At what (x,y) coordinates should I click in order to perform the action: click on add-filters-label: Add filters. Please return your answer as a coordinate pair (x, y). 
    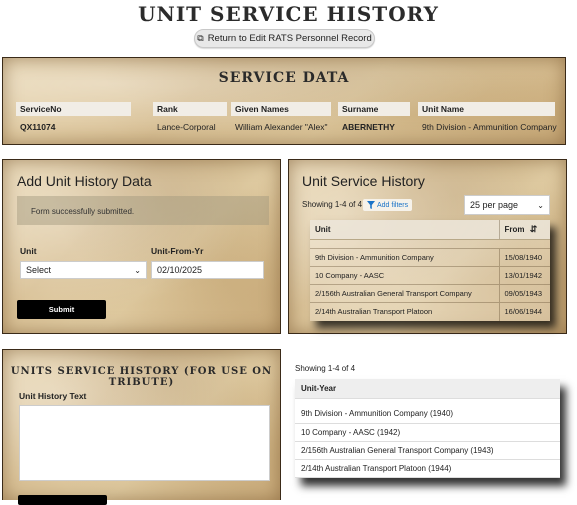
    Looking at the image, I should click on (393, 205).